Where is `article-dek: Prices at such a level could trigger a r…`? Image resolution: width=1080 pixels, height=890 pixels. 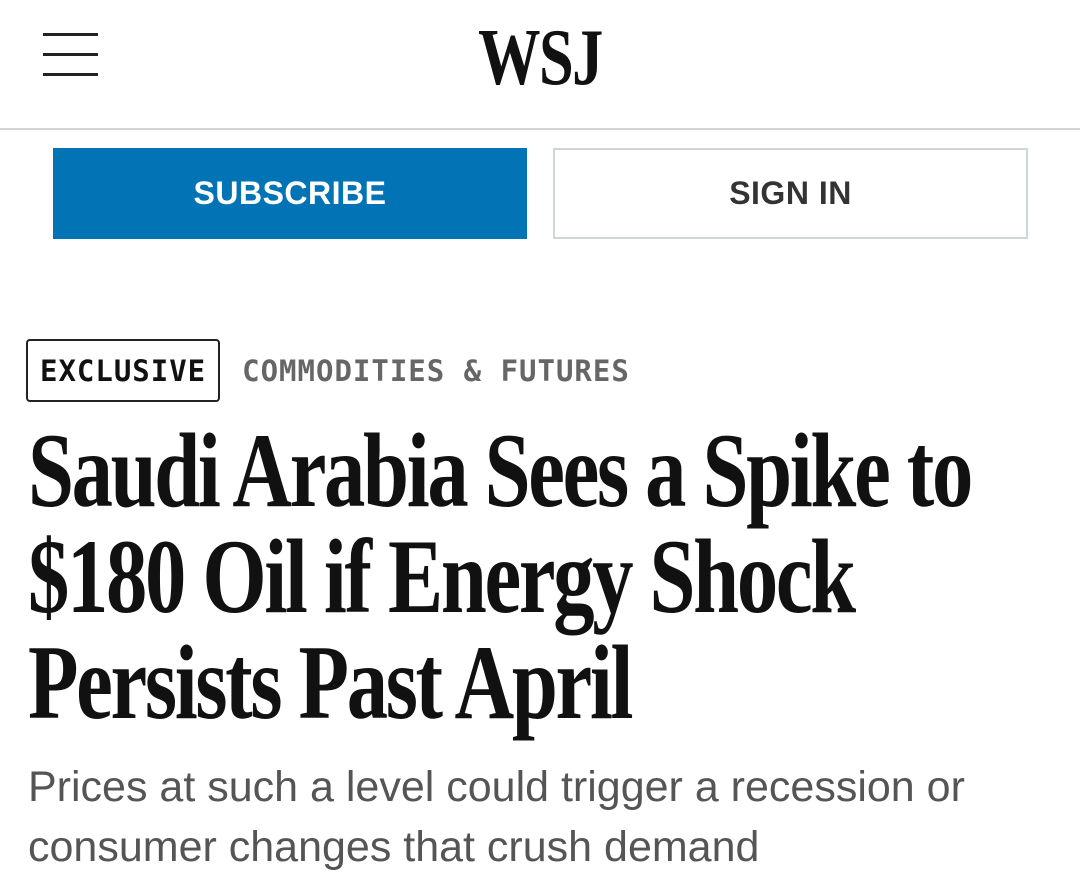
article-dek: Prices at such a level could trigger a r… is located at coordinates (496, 817).